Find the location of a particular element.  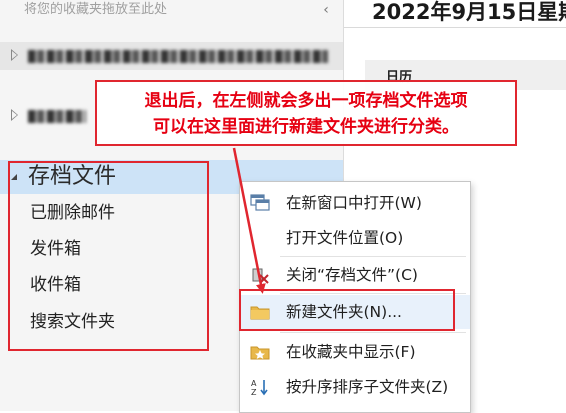

menu-show-in-favorites: 在收藏夹中显示(F) is located at coordinates (355, 352).